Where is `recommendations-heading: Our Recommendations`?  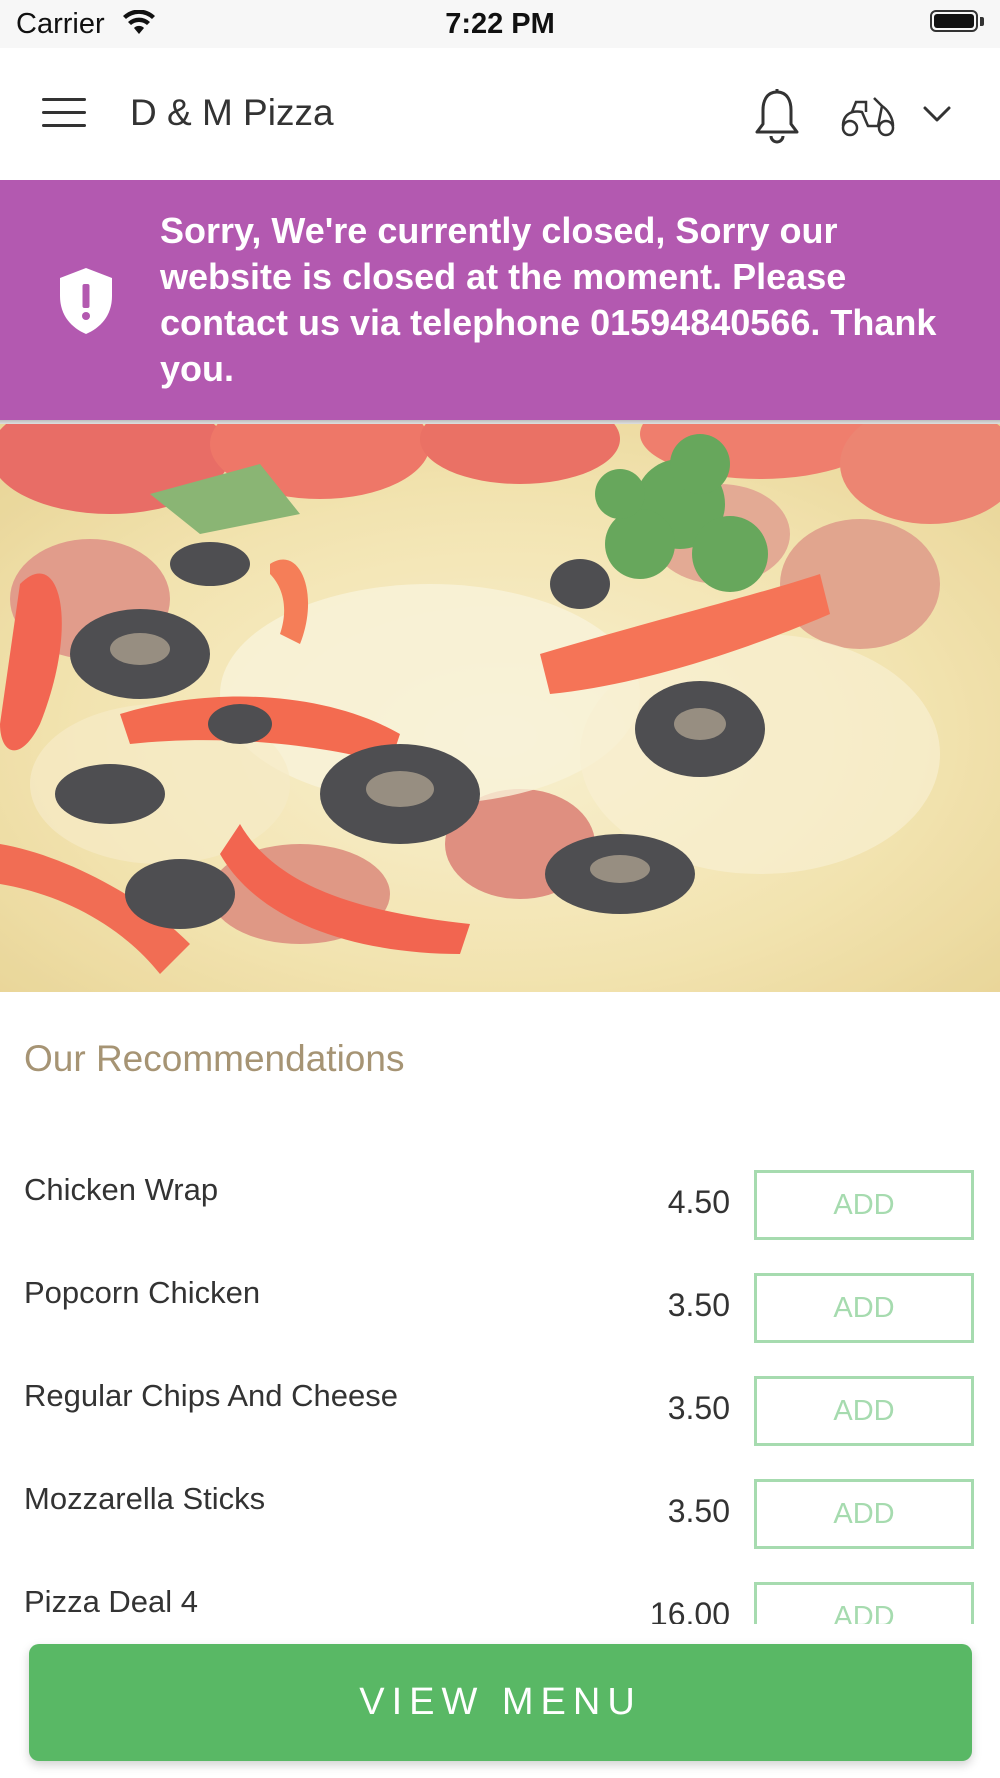 recommendations-heading: Our Recommendations is located at coordinates (214, 1058).